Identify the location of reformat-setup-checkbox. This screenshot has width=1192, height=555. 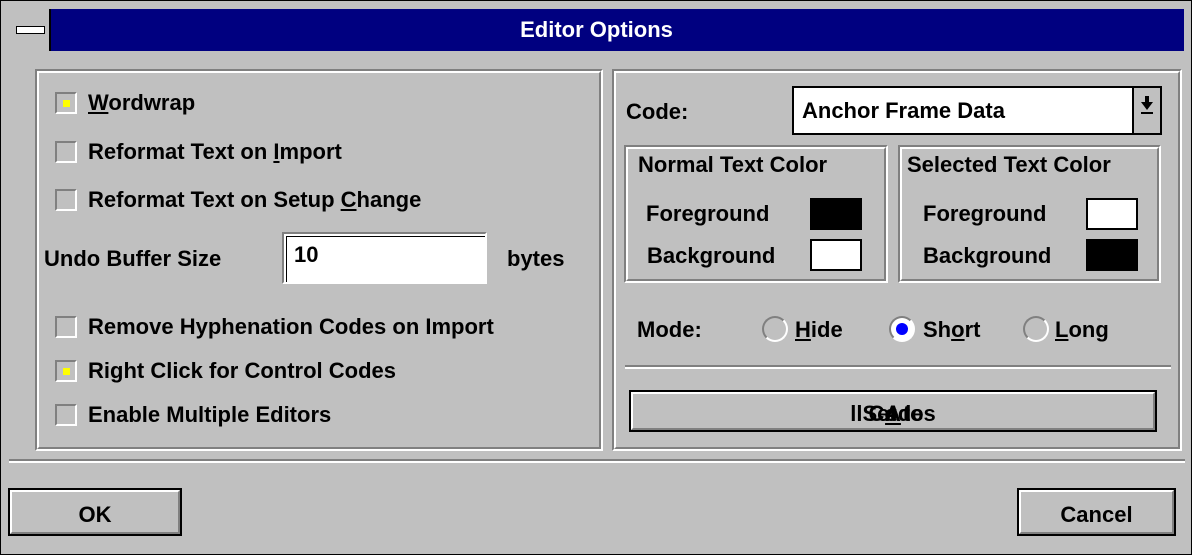
(66, 200).